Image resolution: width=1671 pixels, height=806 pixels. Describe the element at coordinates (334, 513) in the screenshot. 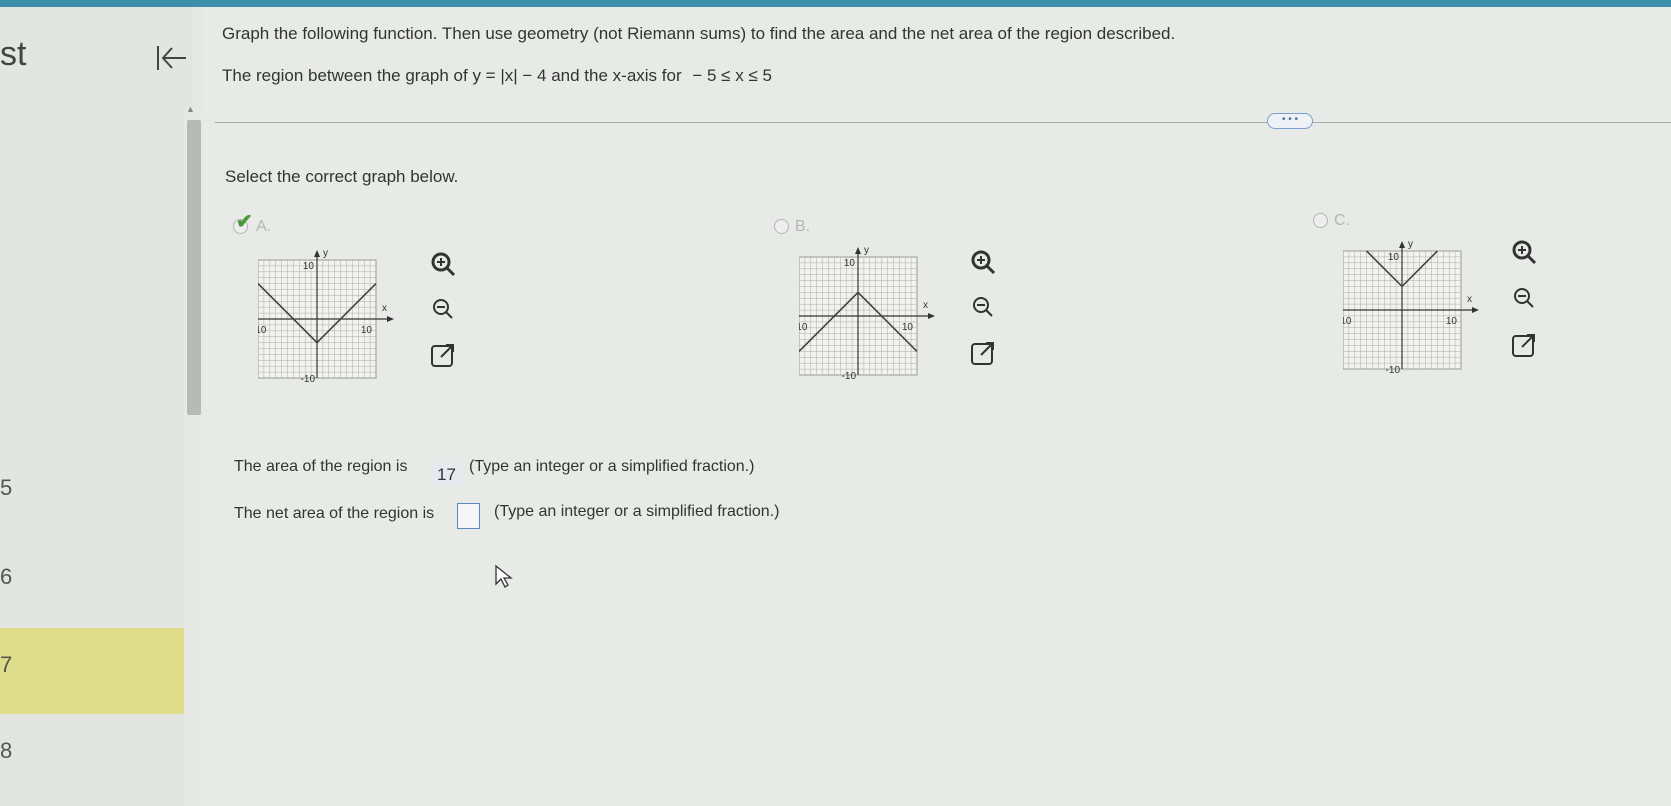

I see `net-area-prefix: The net area of the region is` at that location.